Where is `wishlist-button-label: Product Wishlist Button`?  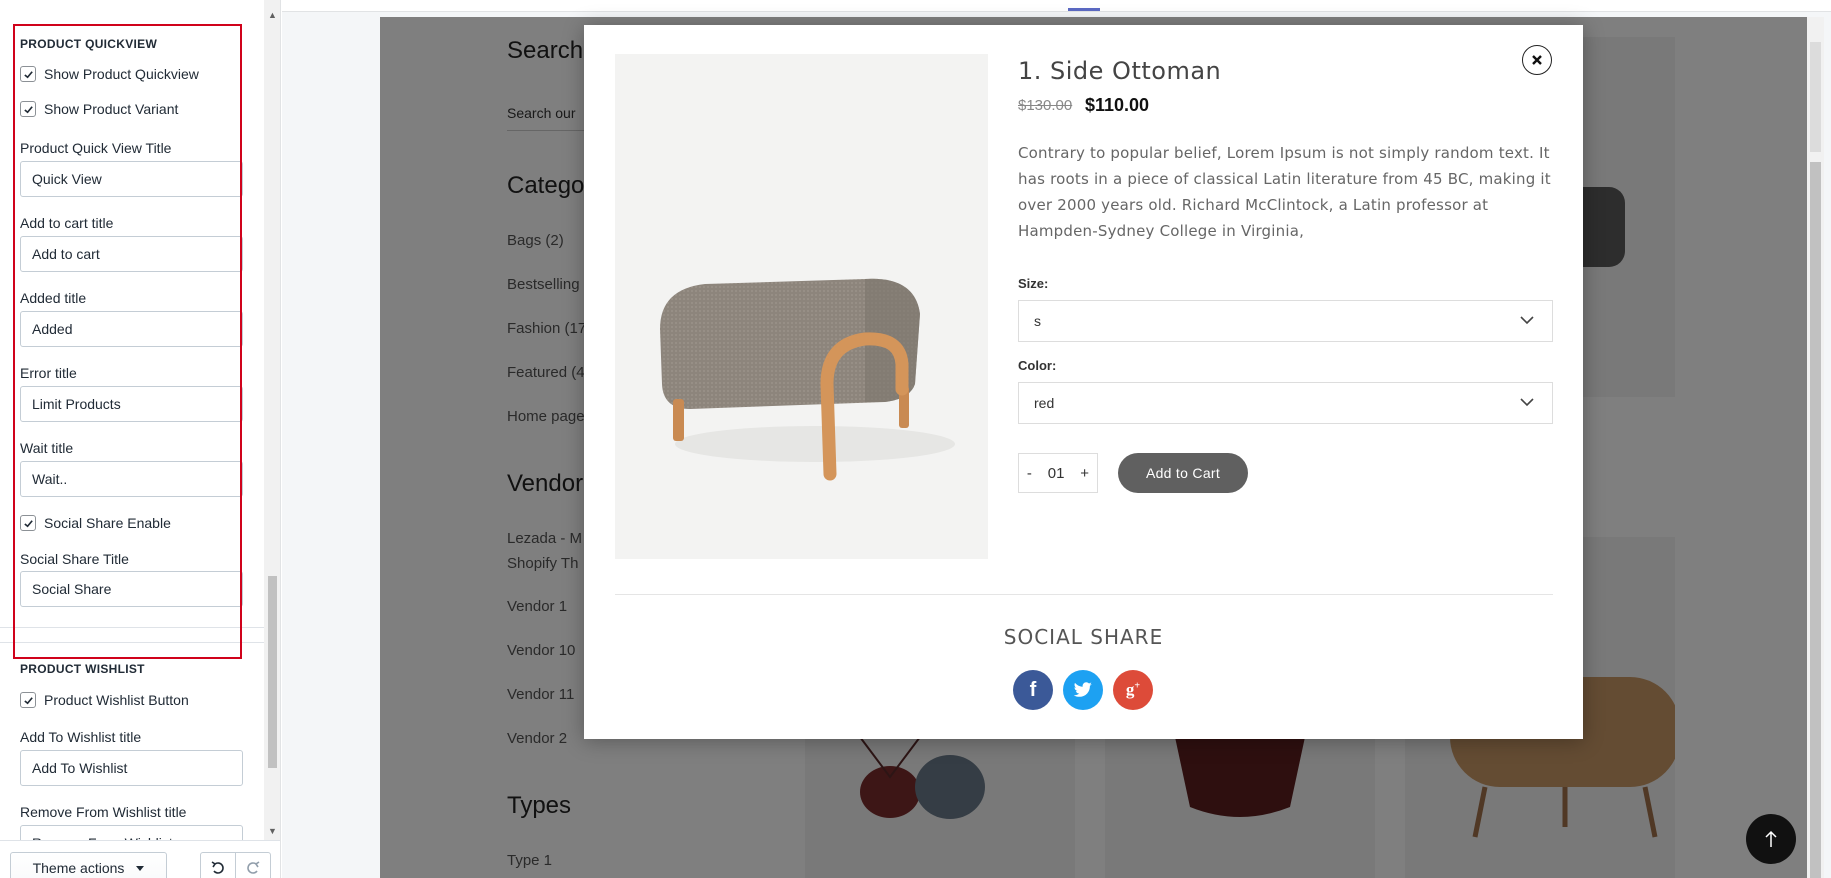
wishlist-button-label: Product Wishlist Button is located at coordinates (116, 700).